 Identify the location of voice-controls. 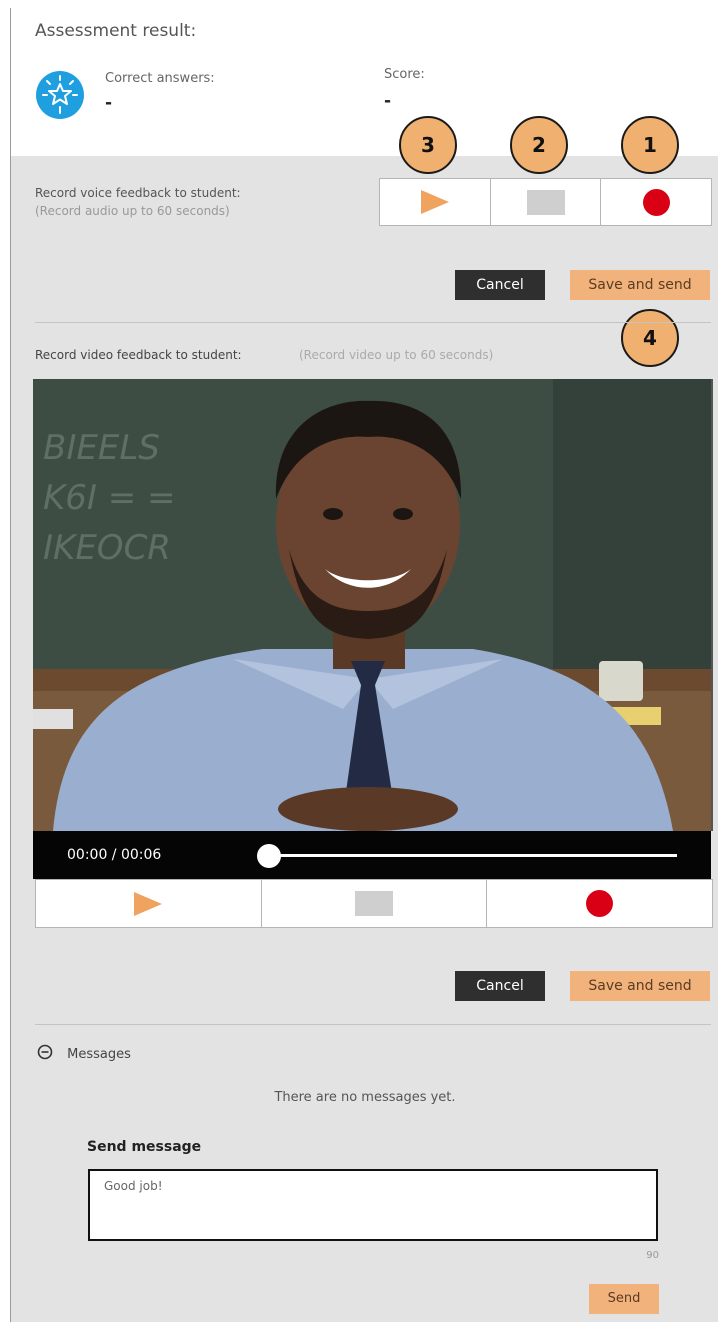
(545, 202).